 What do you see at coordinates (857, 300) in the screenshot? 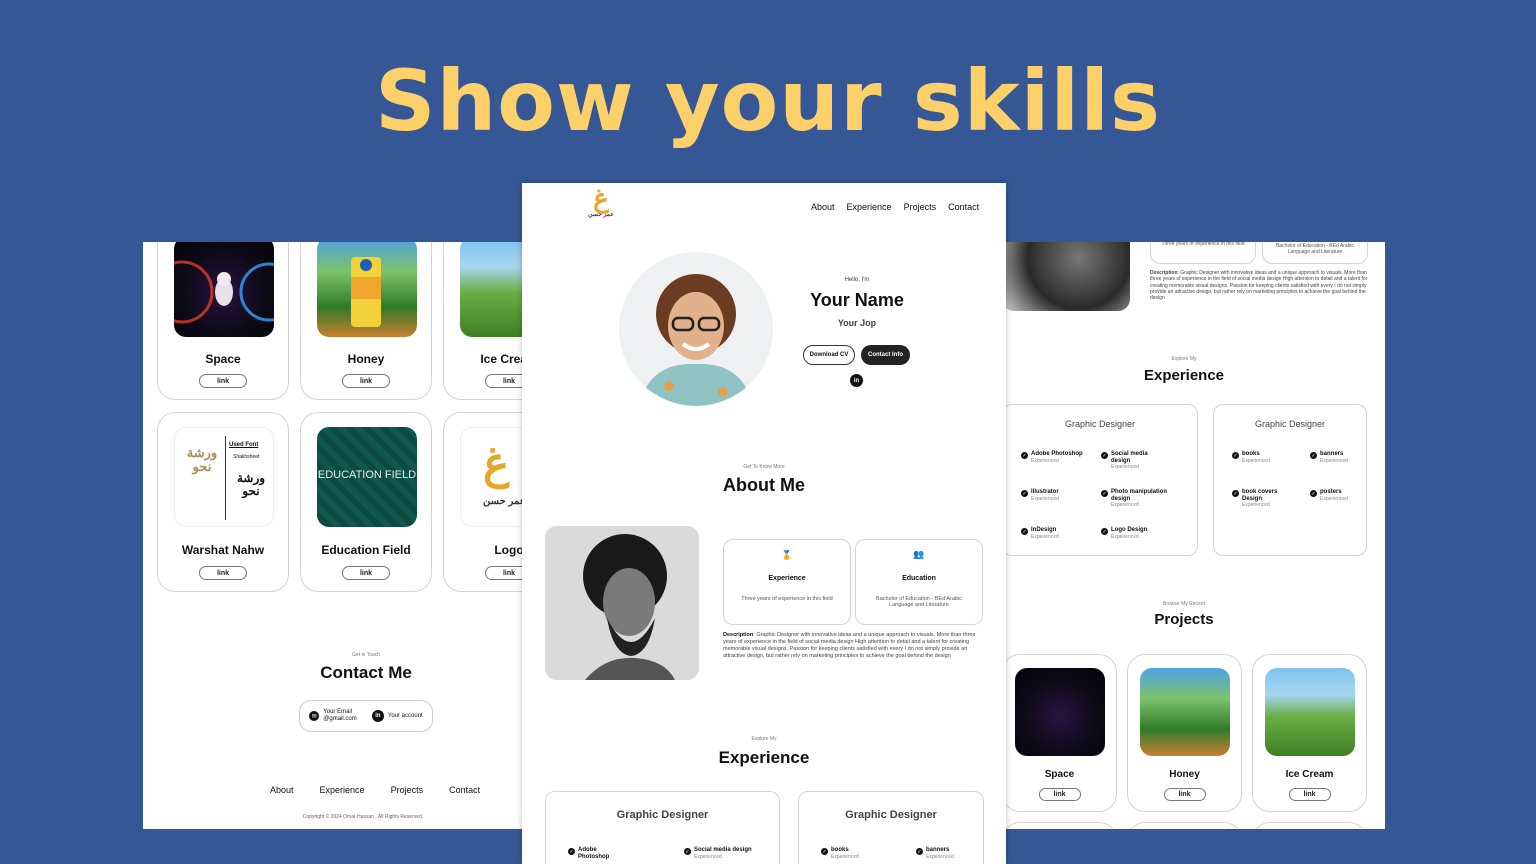
I see `hero-name: Your Name` at bounding box center [857, 300].